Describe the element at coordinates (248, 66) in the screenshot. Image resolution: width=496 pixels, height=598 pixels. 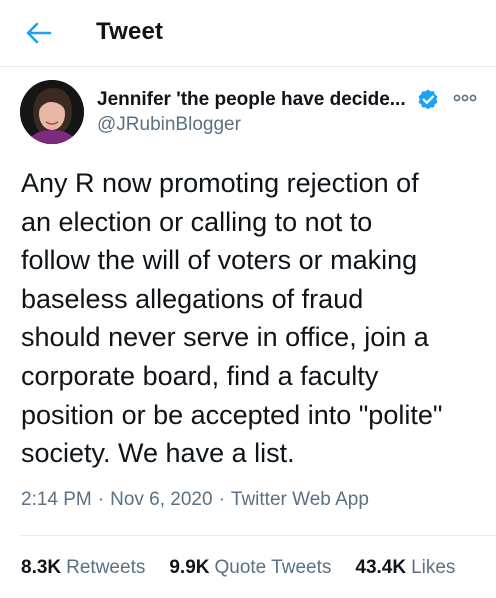
I see `header-divider` at that location.